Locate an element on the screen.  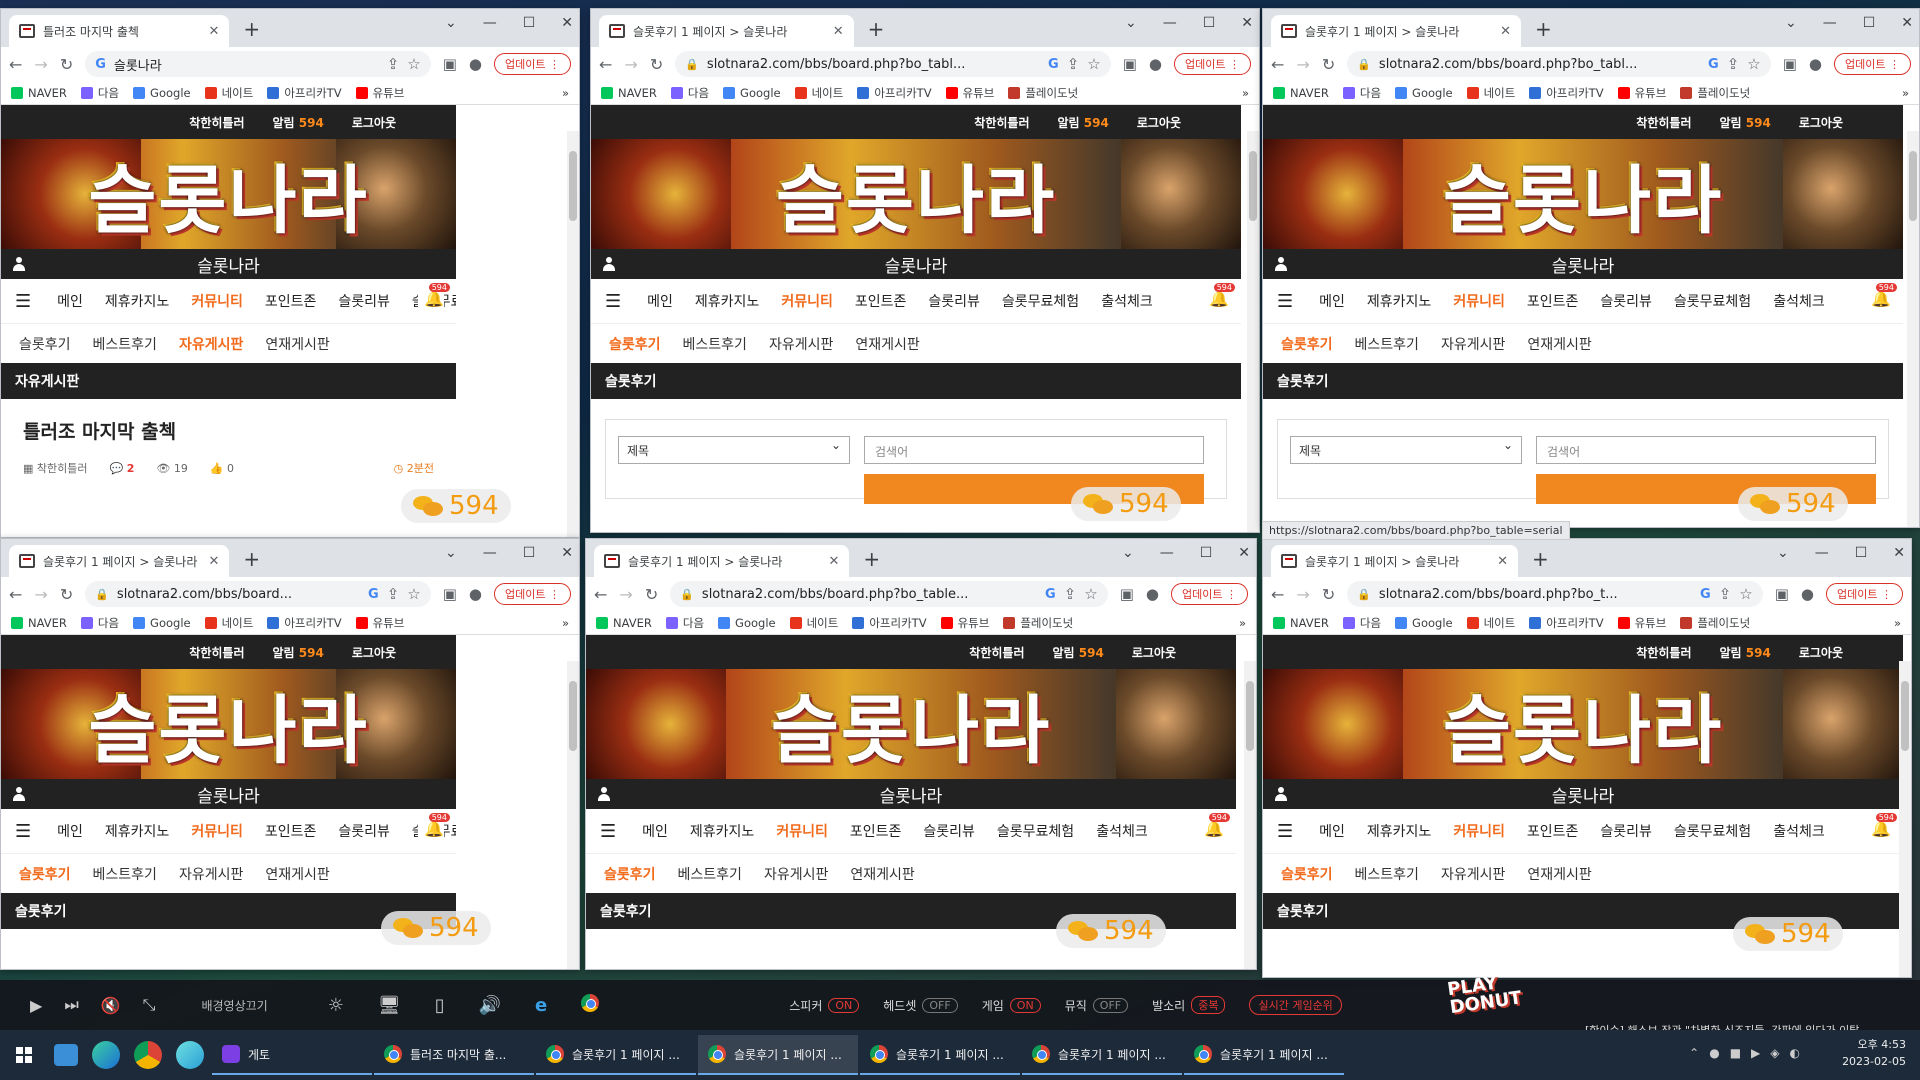
mouse-icon: ▯ is located at coordinates (440, 1005).